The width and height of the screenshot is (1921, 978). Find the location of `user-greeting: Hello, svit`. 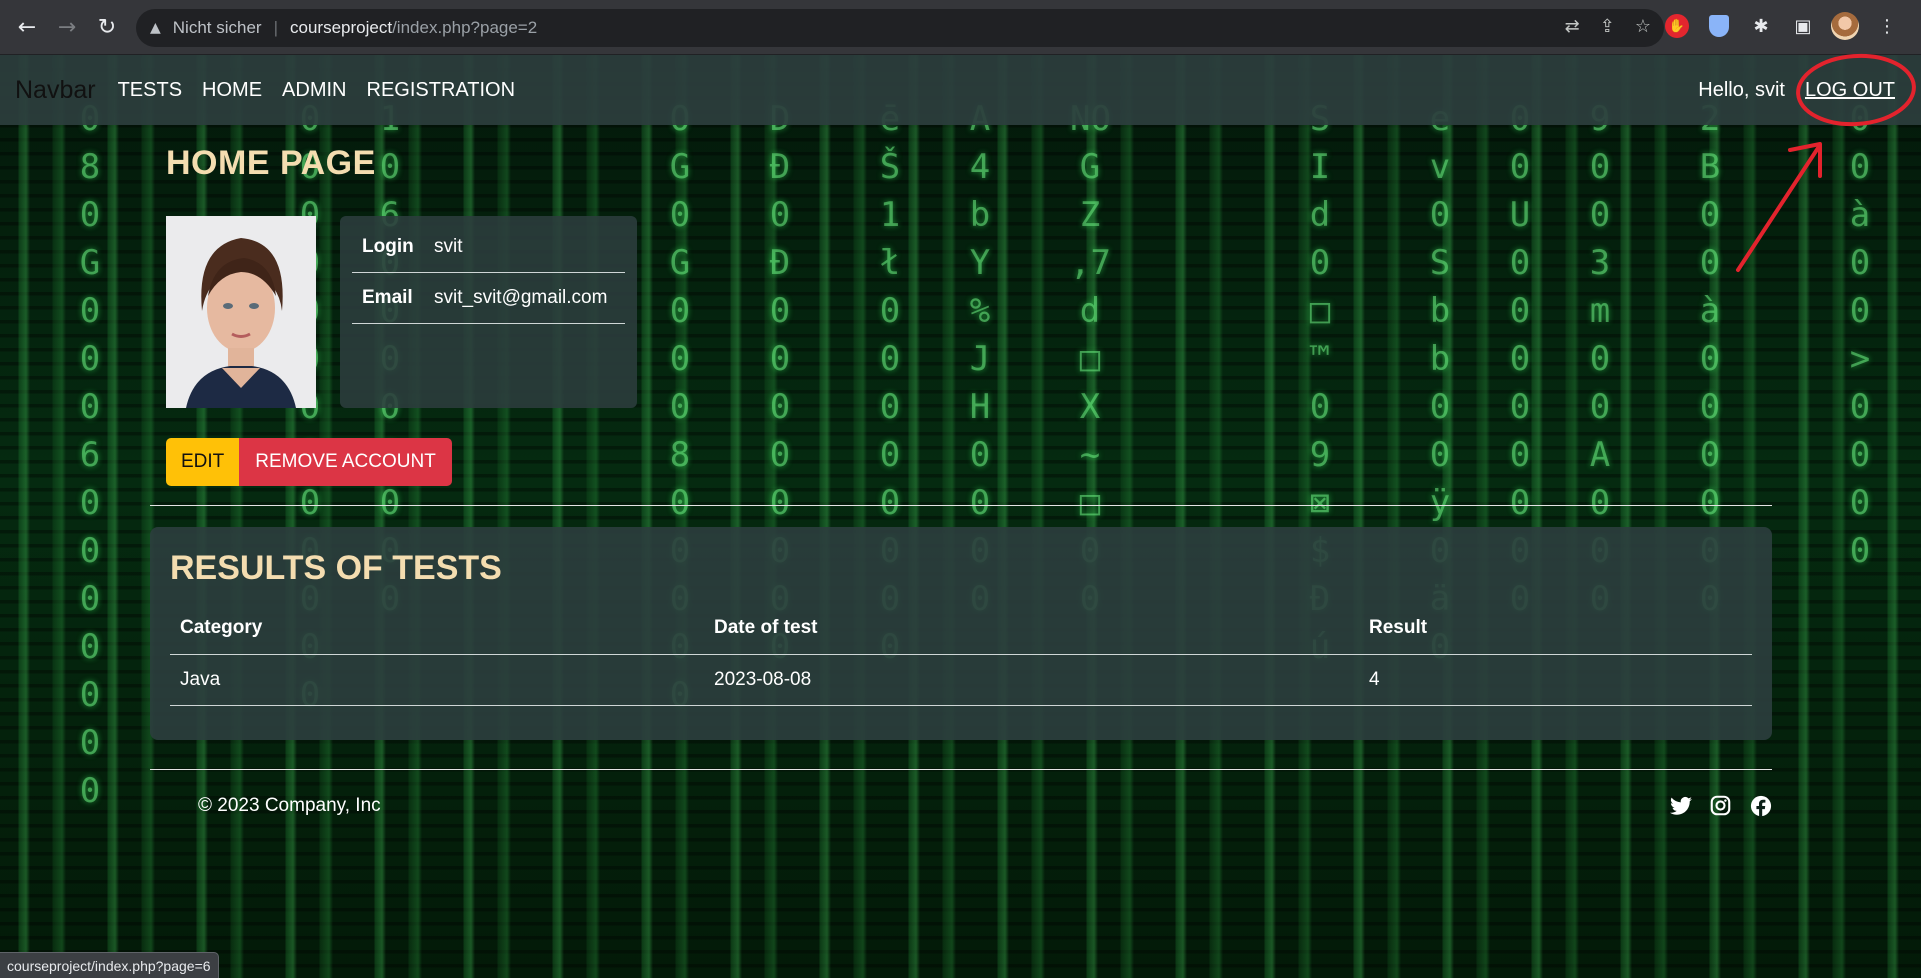

user-greeting: Hello, svit is located at coordinates (1741, 89).